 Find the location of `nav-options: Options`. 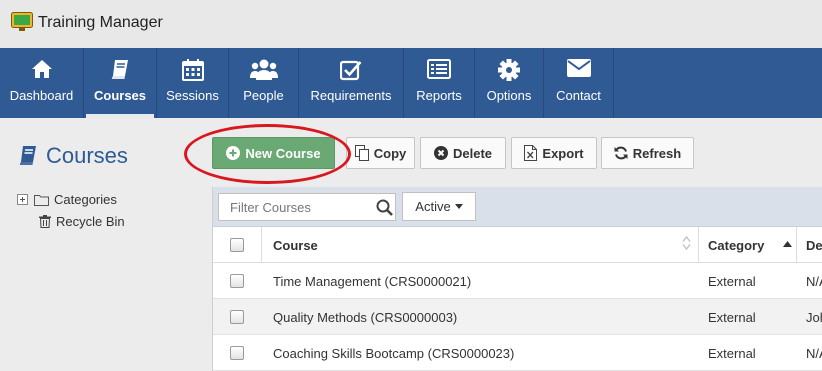

nav-options: Options is located at coordinates (509, 83).